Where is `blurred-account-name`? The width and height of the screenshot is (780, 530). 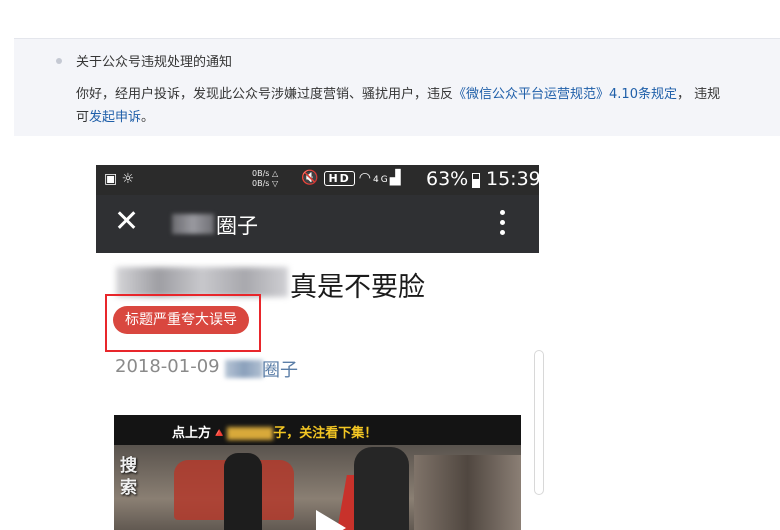
blurred-account-name is located at coordinates (193, 224).